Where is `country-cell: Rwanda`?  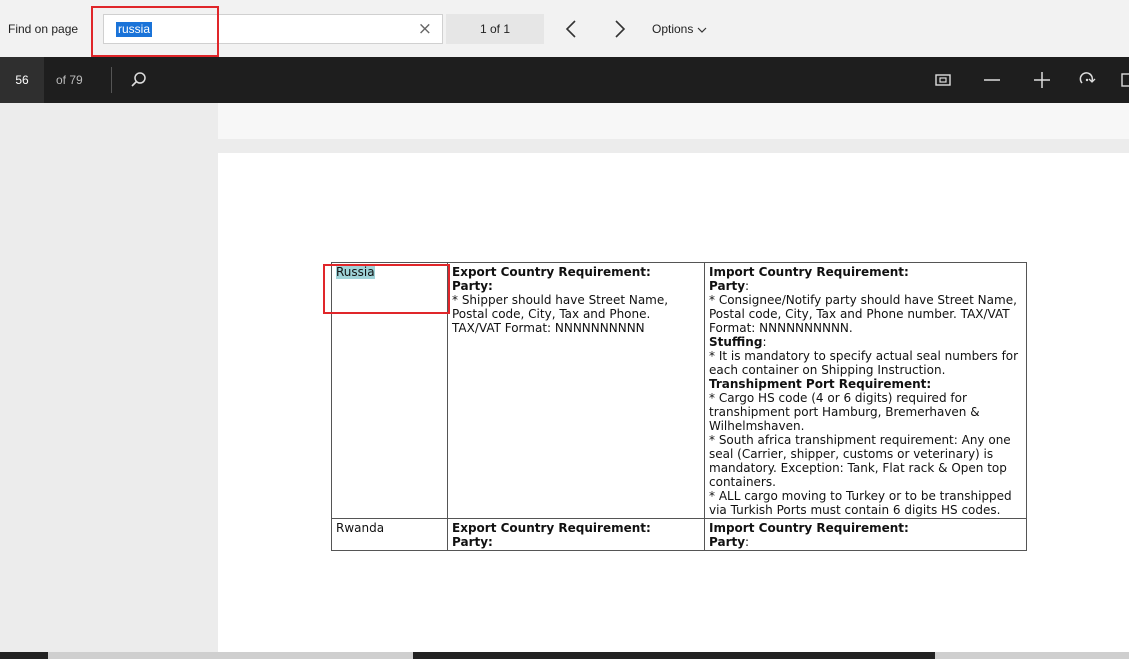 country-cell: Rwanda is located at coordinates (389, 534).